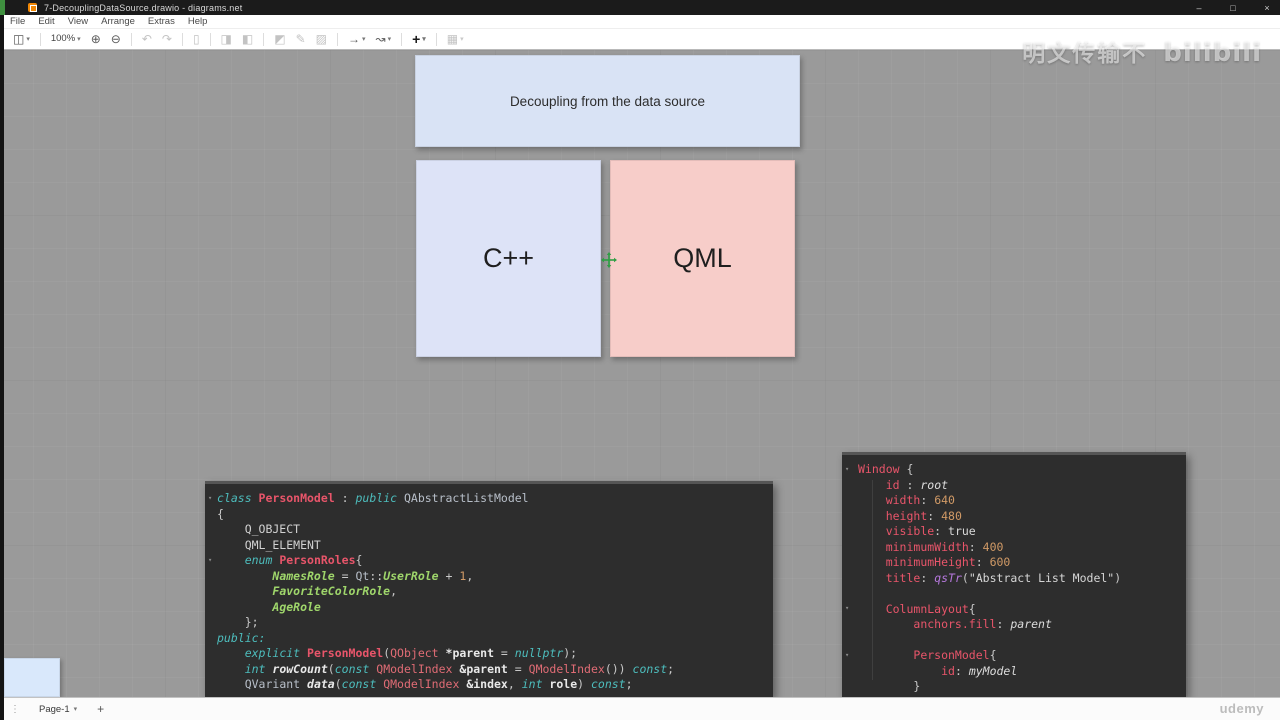 The width and height of the screenshot is (1280, 720). Describe the element at coordinates (1199, 8) in the screenshot. I see `minimize-button: –` at that location.